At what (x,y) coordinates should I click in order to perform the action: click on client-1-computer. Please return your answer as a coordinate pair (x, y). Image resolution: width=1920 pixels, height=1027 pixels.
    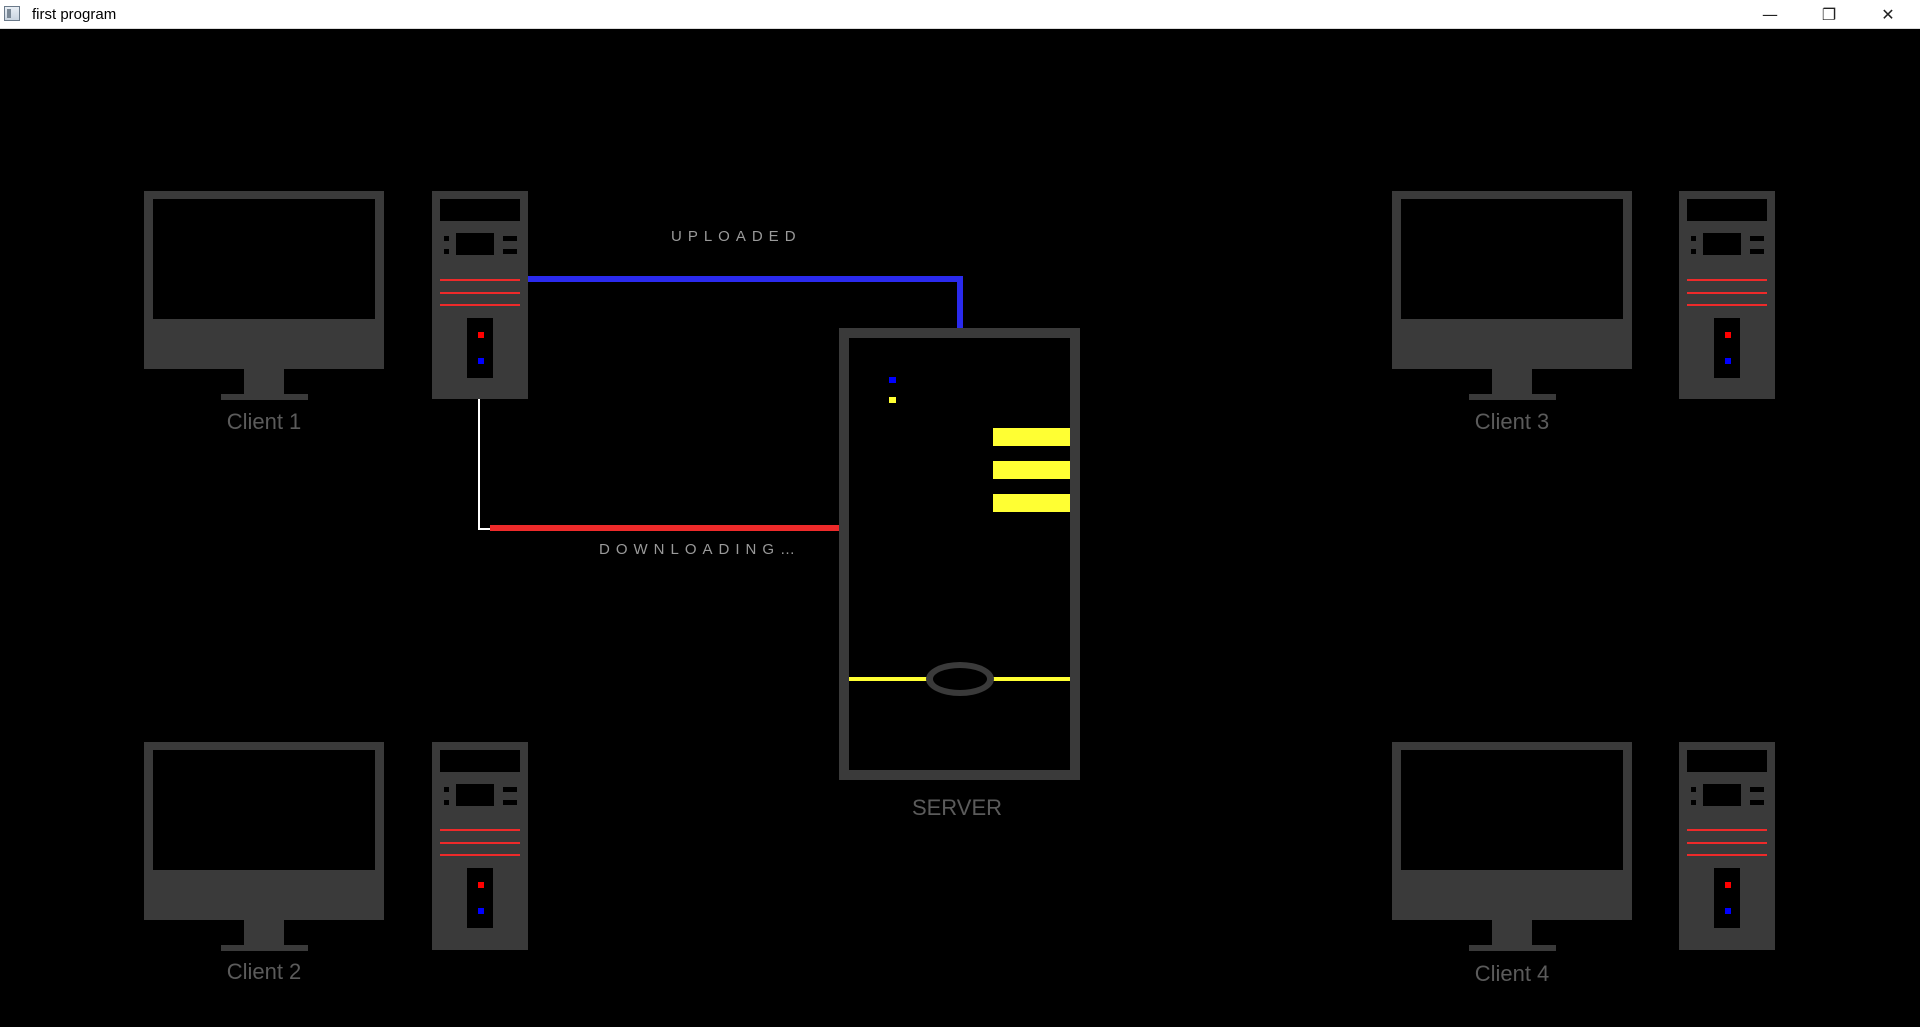
    Looking at the image, I should click on (336, 295).